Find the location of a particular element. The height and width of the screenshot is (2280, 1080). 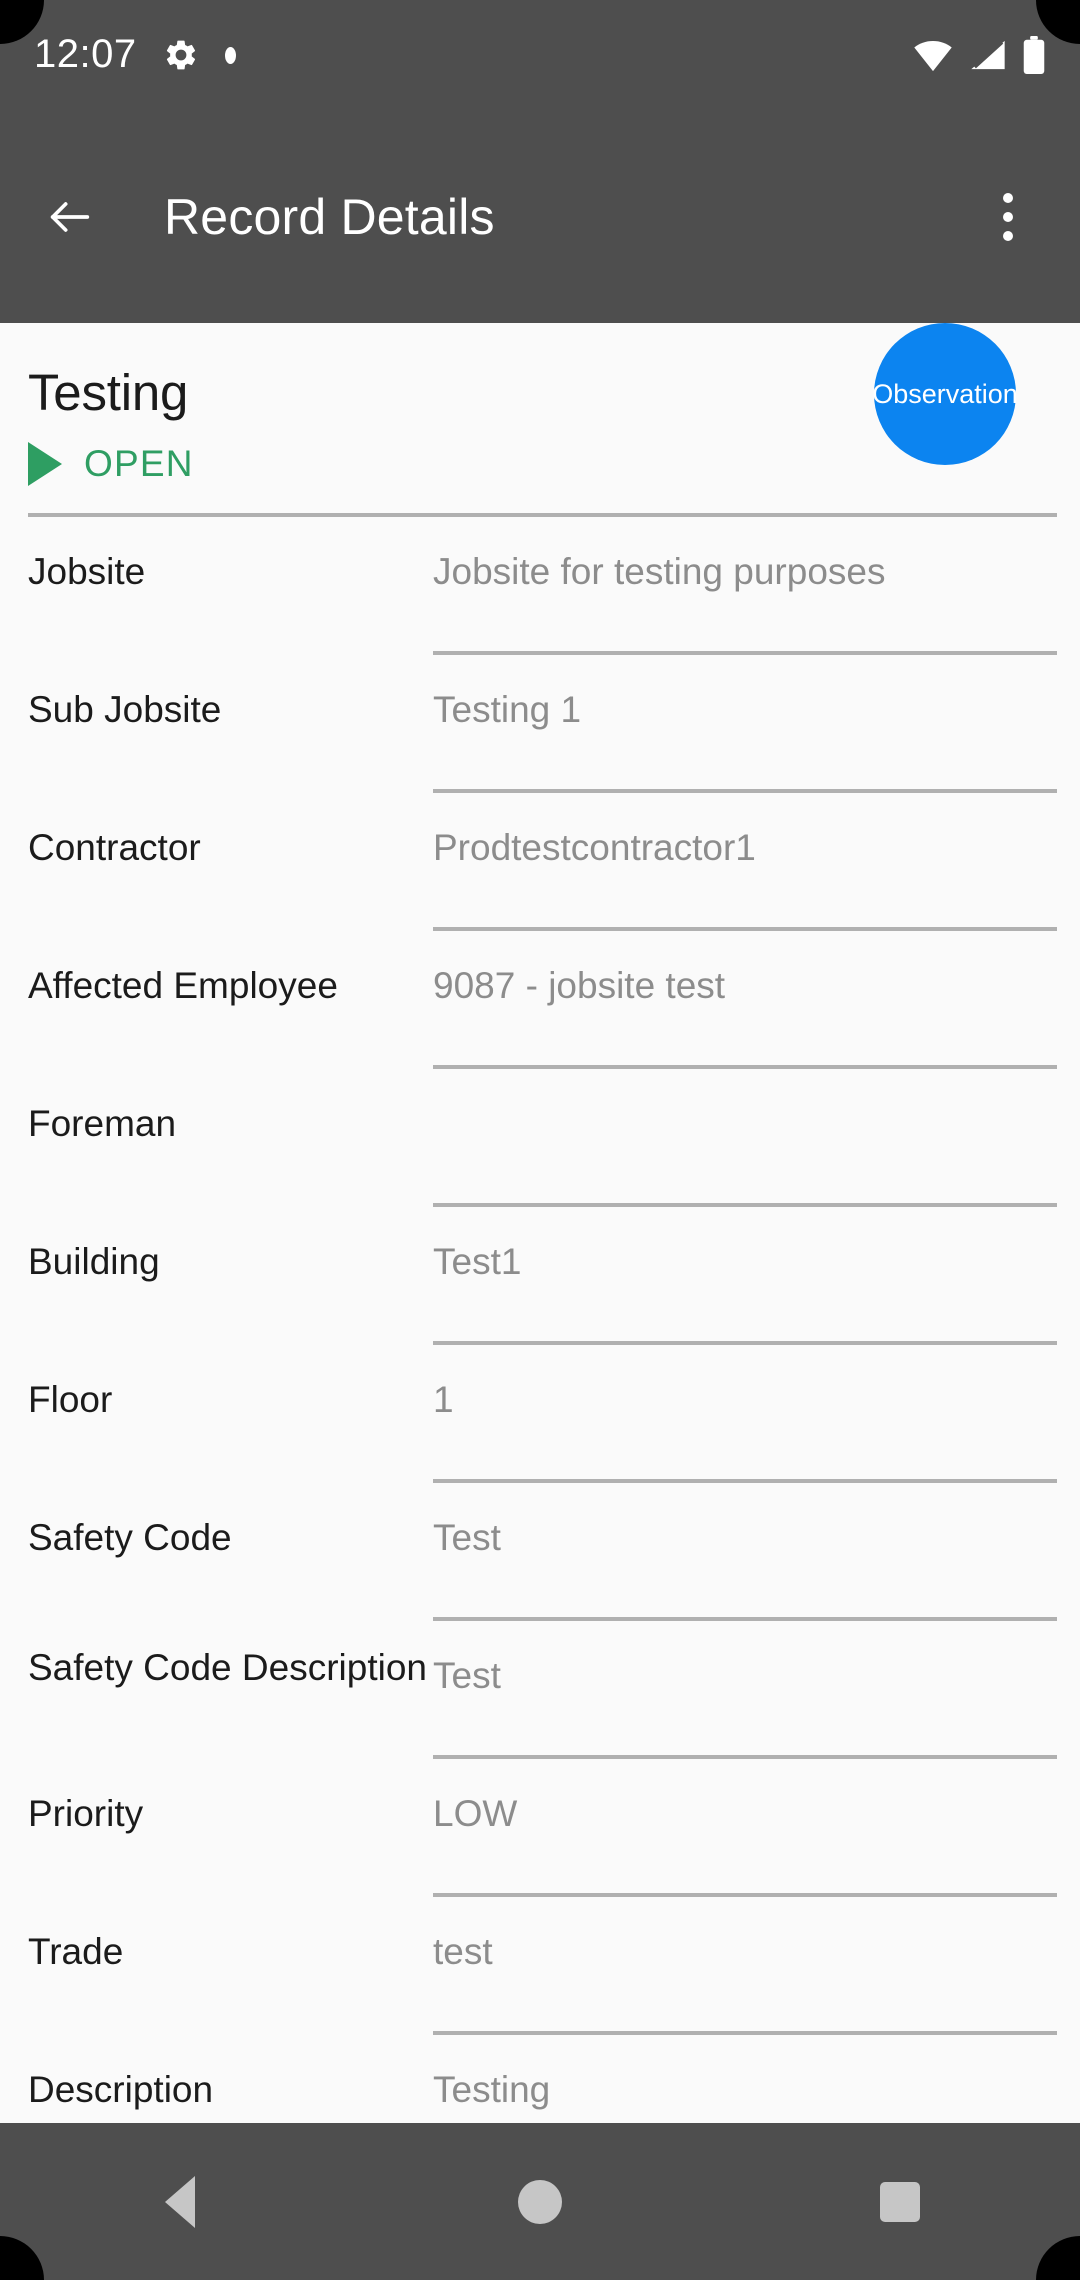

back-button is located at coordinates (70, 217).